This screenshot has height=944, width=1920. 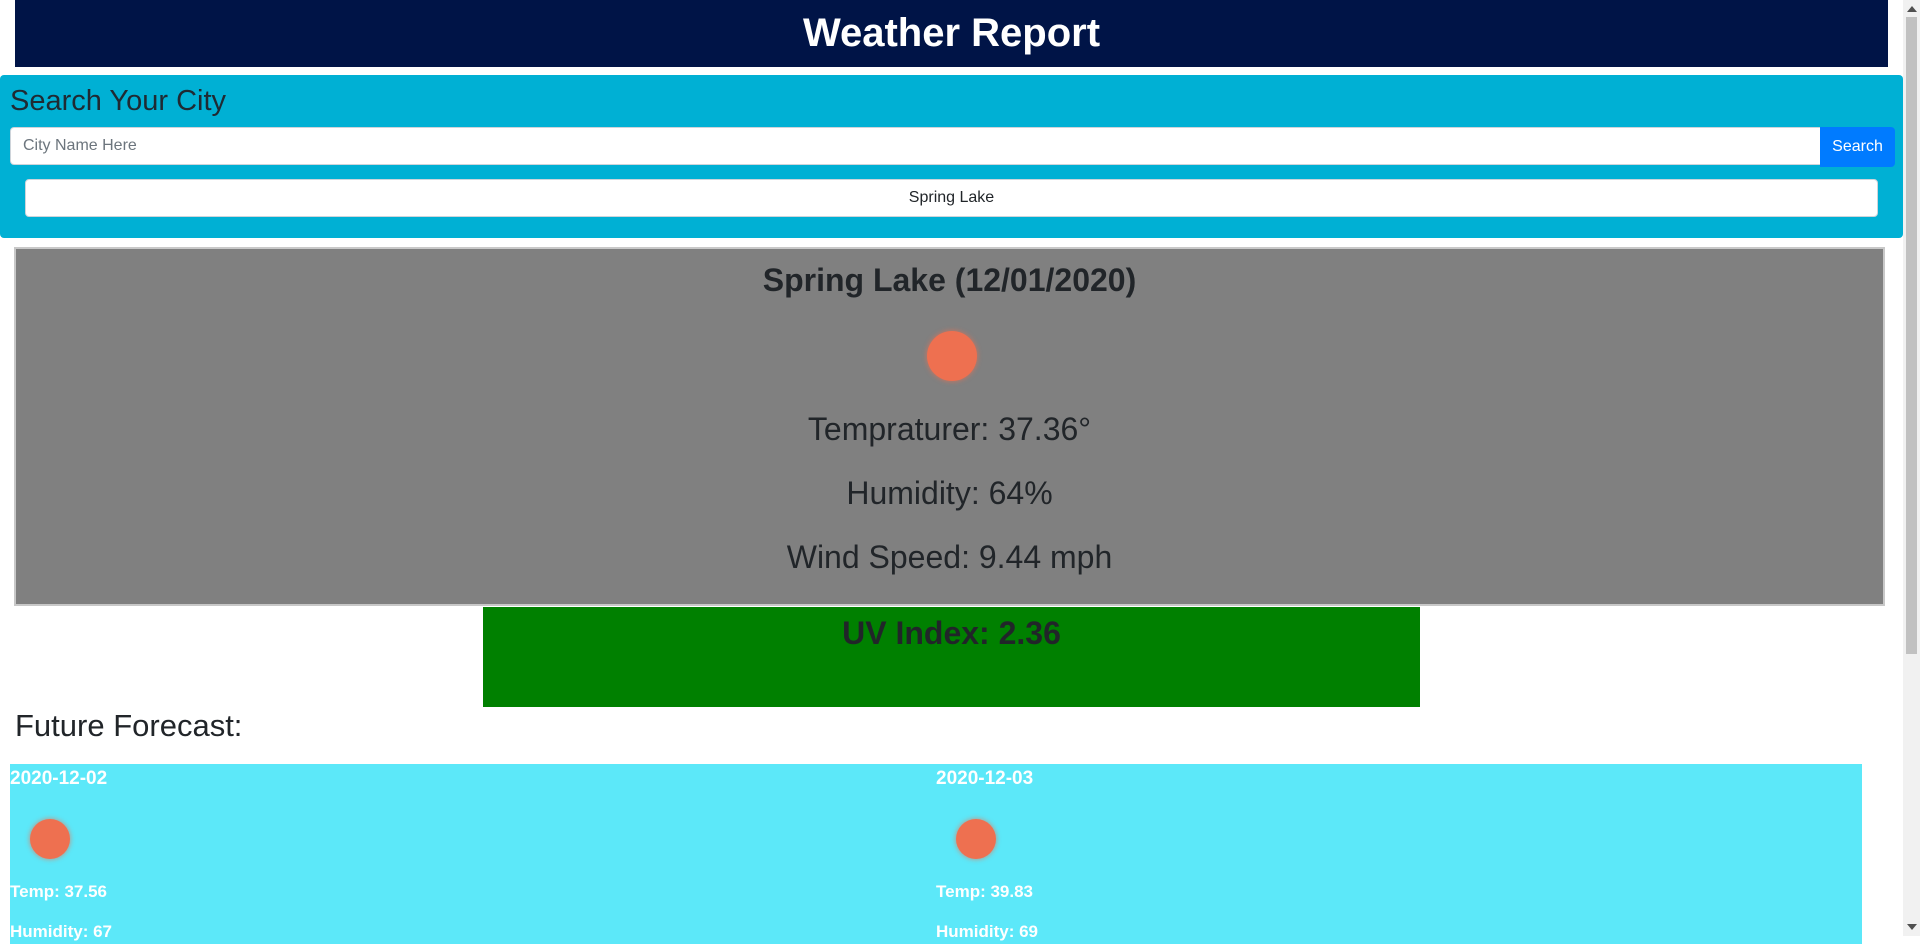 I want to click on page-title: Weather Report, so click(x=951, y=33).